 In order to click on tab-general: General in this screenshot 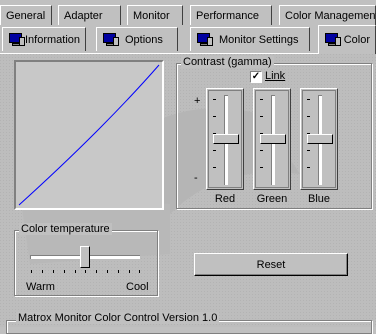, I will do `click(26, 15)`.